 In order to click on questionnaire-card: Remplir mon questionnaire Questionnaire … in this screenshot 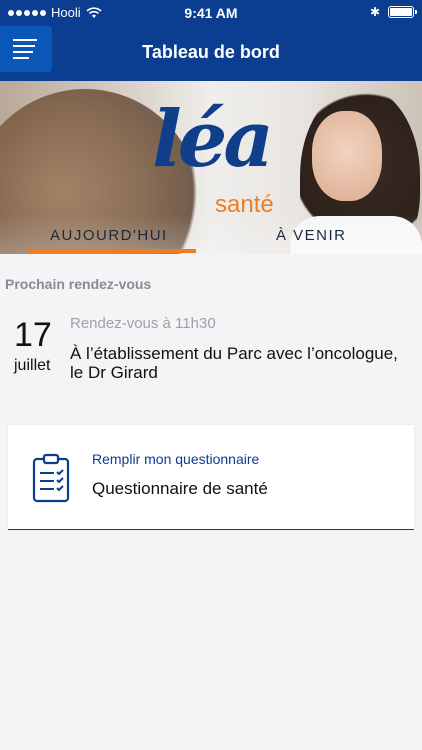, I will do `click(211, 477)`.